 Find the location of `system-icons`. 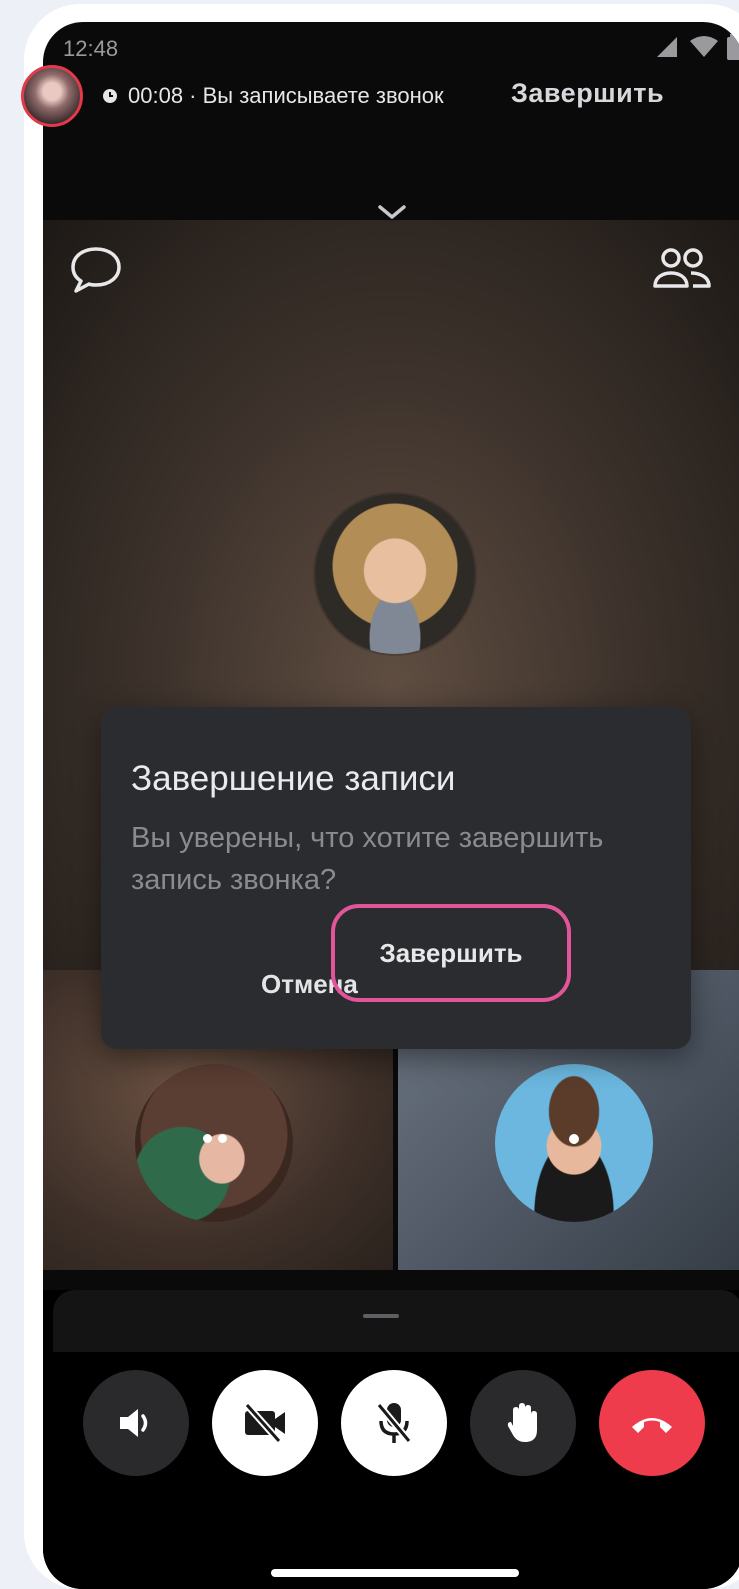

system-icons is located at coordinates (697, 47).